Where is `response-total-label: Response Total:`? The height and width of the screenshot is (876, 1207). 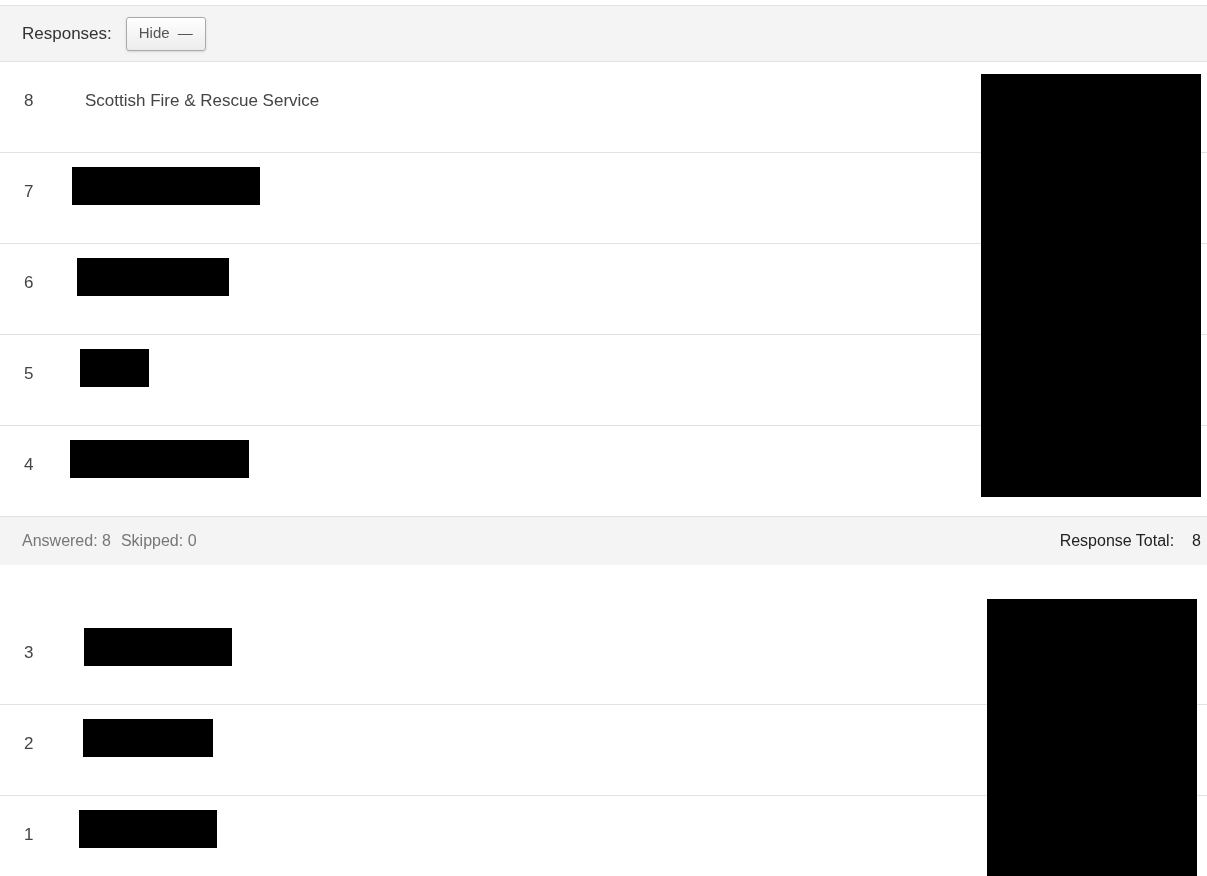
response-total-label: Response Total: is located at coordinates (1117, 541).